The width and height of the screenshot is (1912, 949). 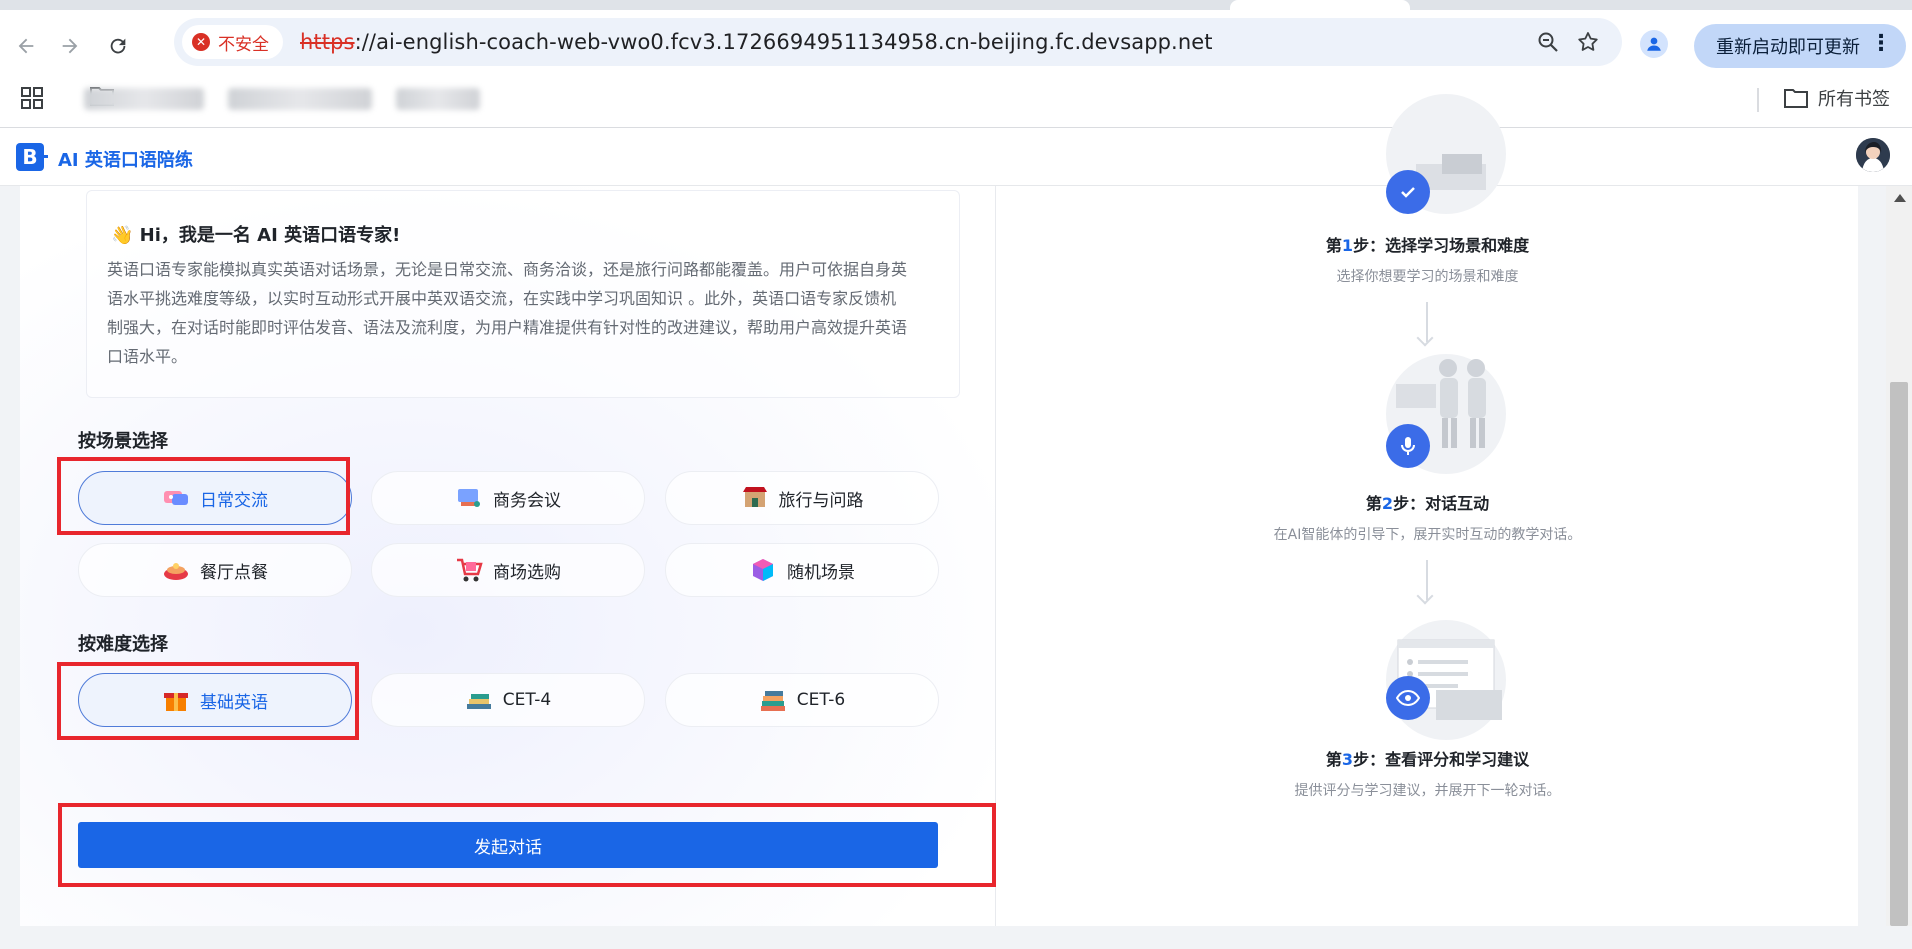 What do you see at coordinates (1654, 44) in the screenshot?
I see `browser-profile-icon` at bounding box center [1654, 44].